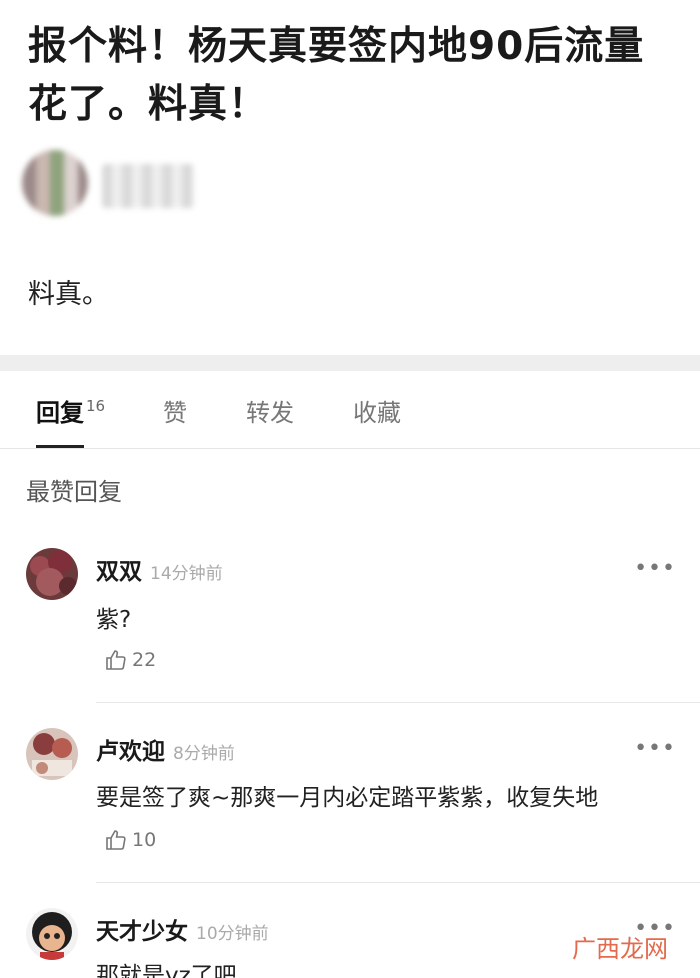  I want to click on author-info, so click(122, 185).